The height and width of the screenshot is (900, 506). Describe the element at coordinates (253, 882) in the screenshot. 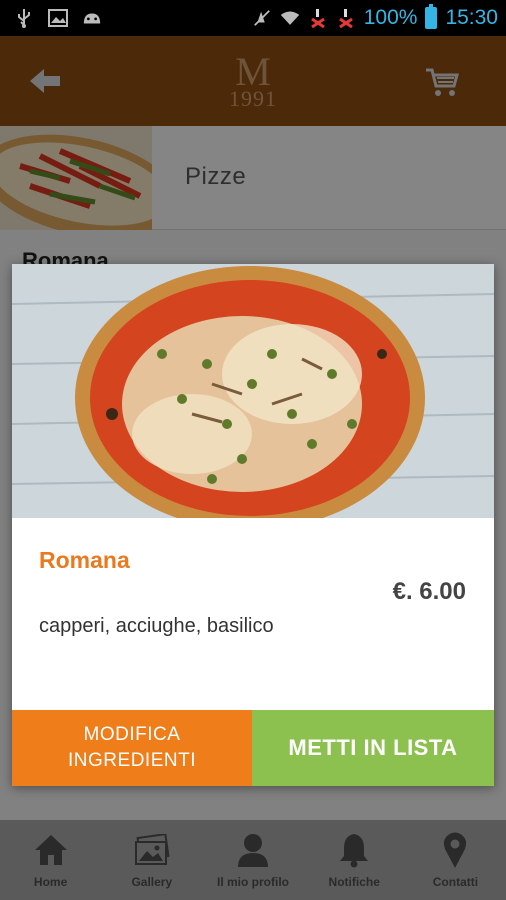

I see `nav-label-profile: Il mio profilo` at that location.